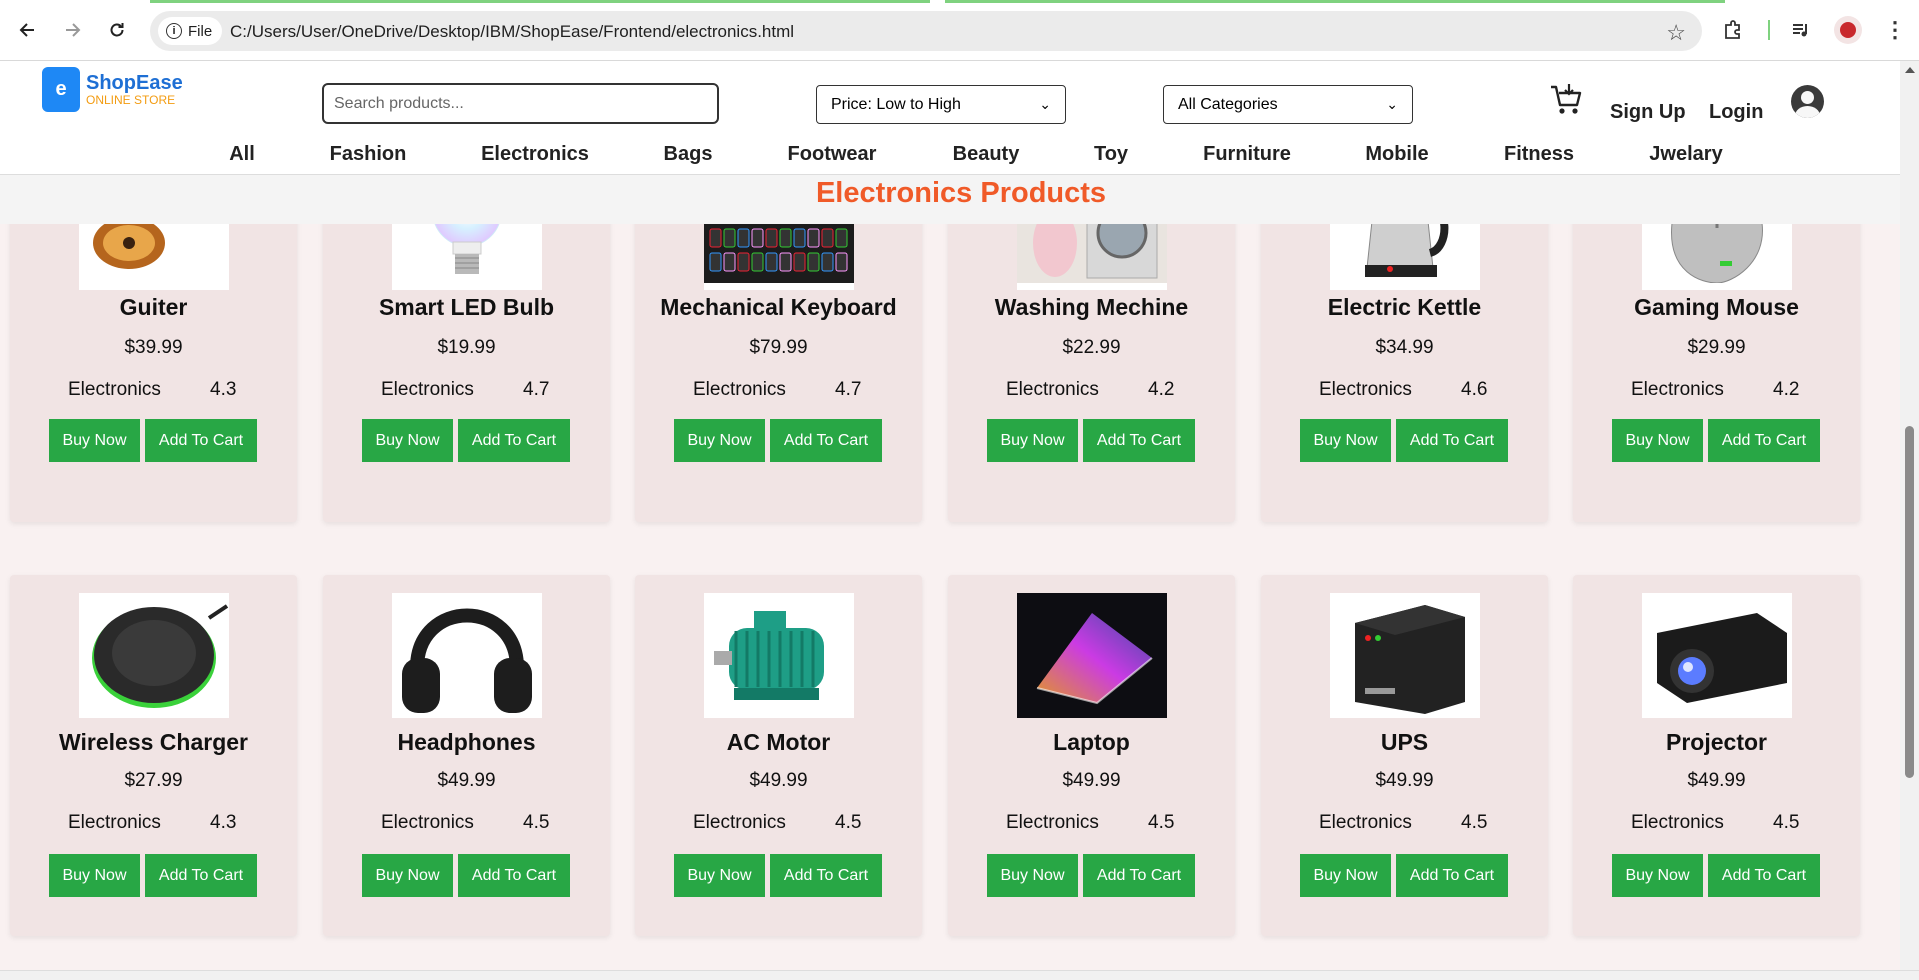 This screenshot has width=1919, height=980. What do you see at coordinates (1091, 742) in the screenshot?
I see `product-name: Laptop` at bounding box center [1091, 742].